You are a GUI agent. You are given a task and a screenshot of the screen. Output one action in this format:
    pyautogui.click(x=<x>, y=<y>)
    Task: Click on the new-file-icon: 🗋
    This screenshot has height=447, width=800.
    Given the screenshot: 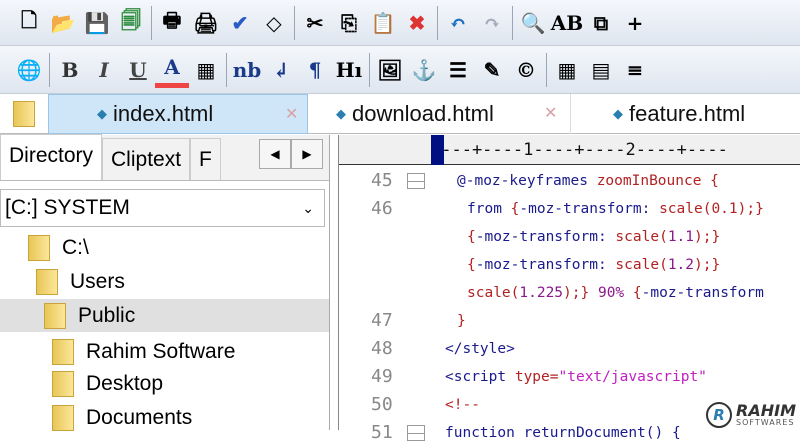 What is the action you would take?
    pyautogui.click(x=29, y=23)
    